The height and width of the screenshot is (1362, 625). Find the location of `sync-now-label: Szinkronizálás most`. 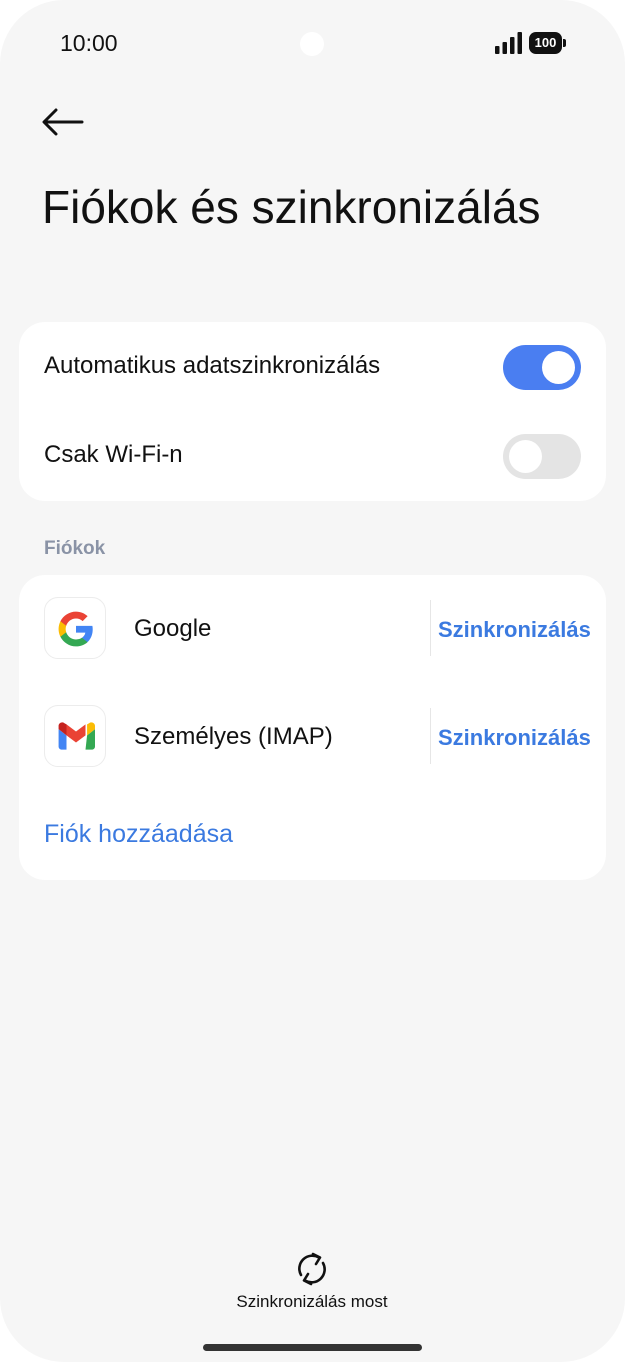

sync-now-label: Szinkronizálás most is located at coordinates (312, 1301).